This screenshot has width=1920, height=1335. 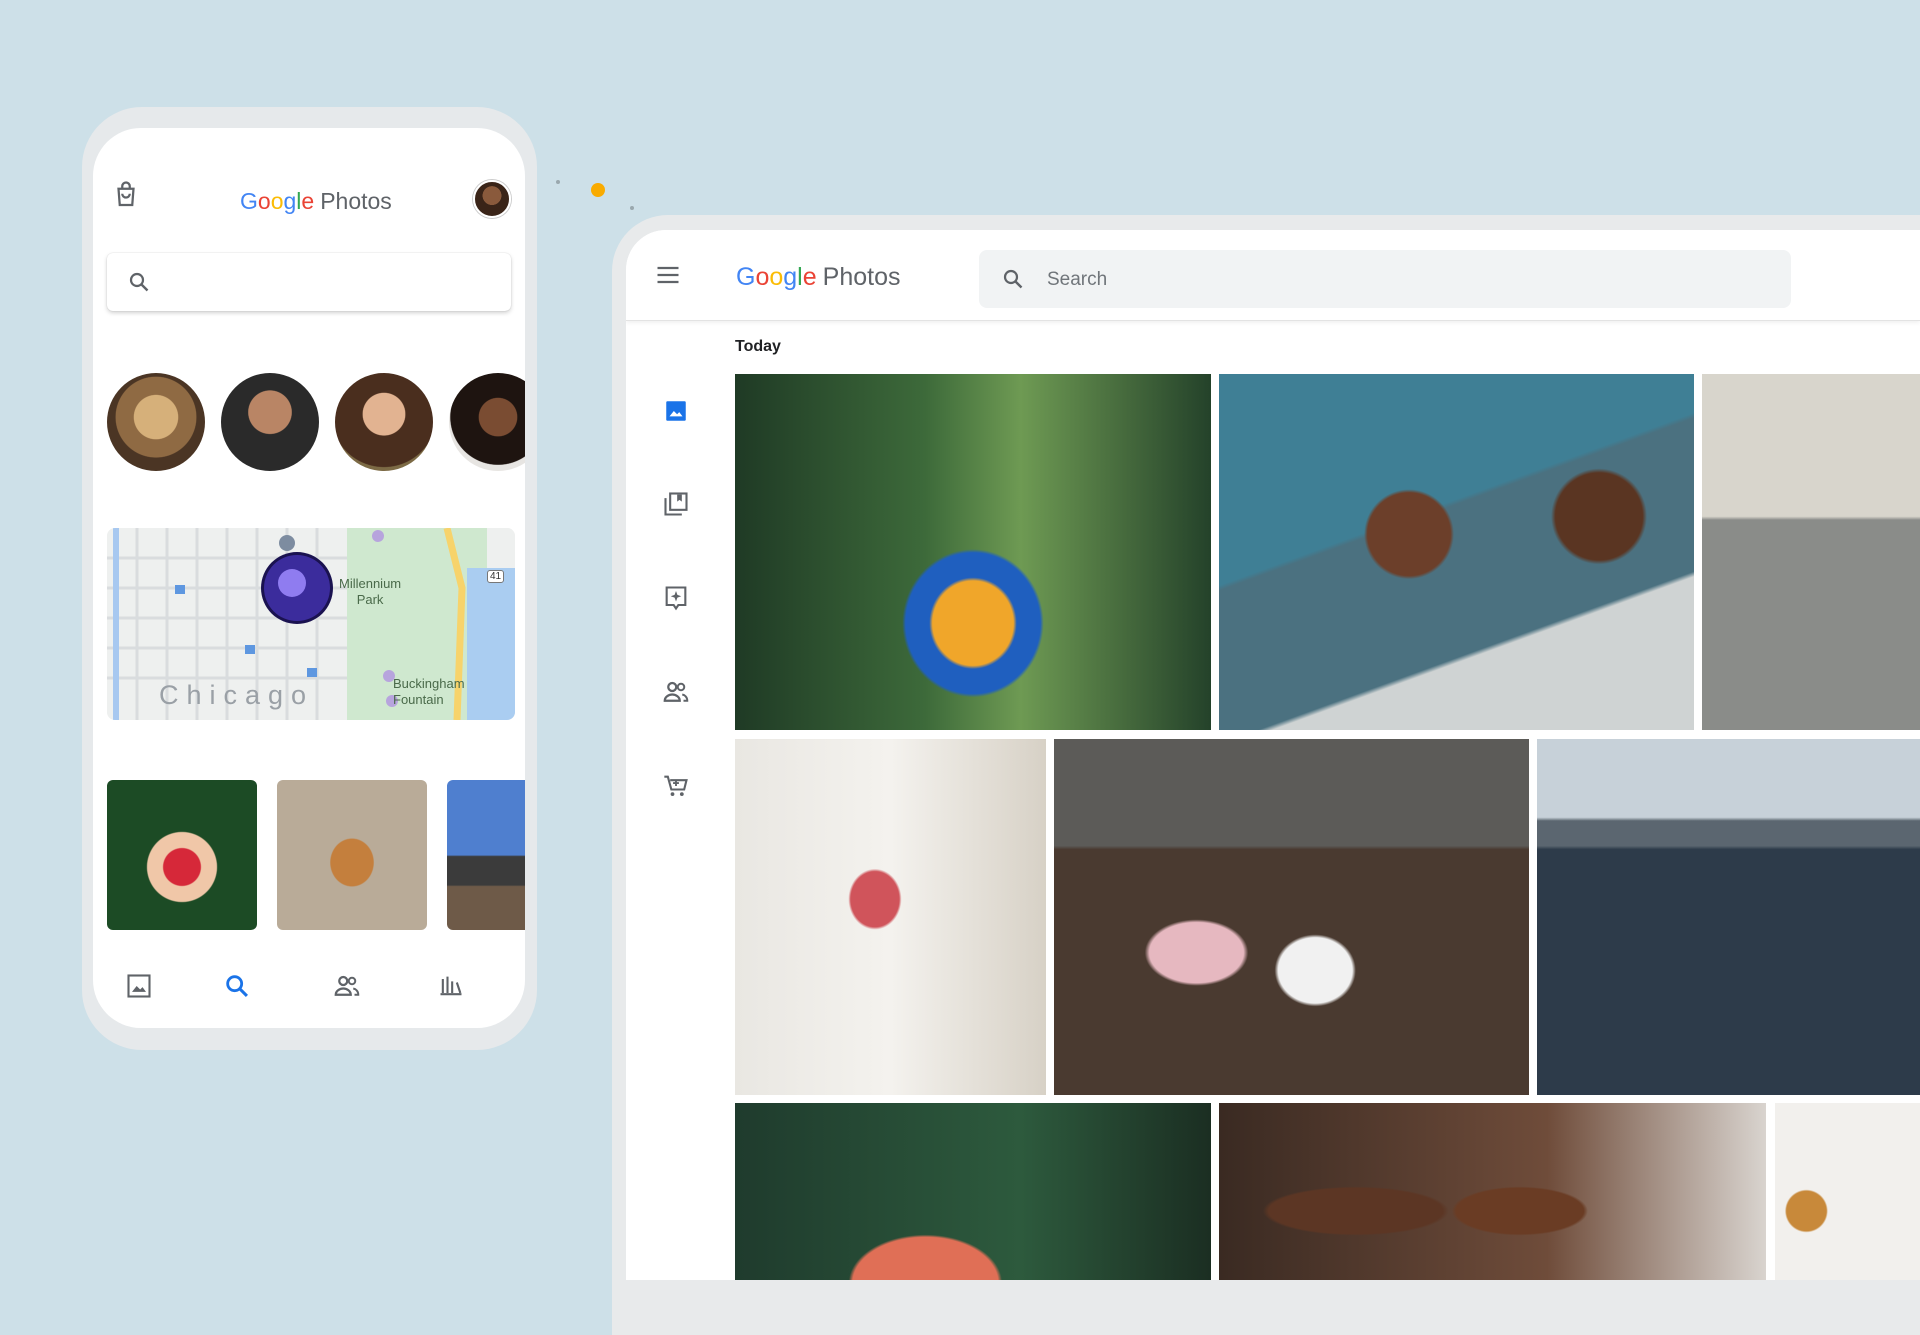 What do you see at coordinates (1492, 1191) in the screenshot?
I see `photo-mother-and-son` at bounding box center [1492, 1191].